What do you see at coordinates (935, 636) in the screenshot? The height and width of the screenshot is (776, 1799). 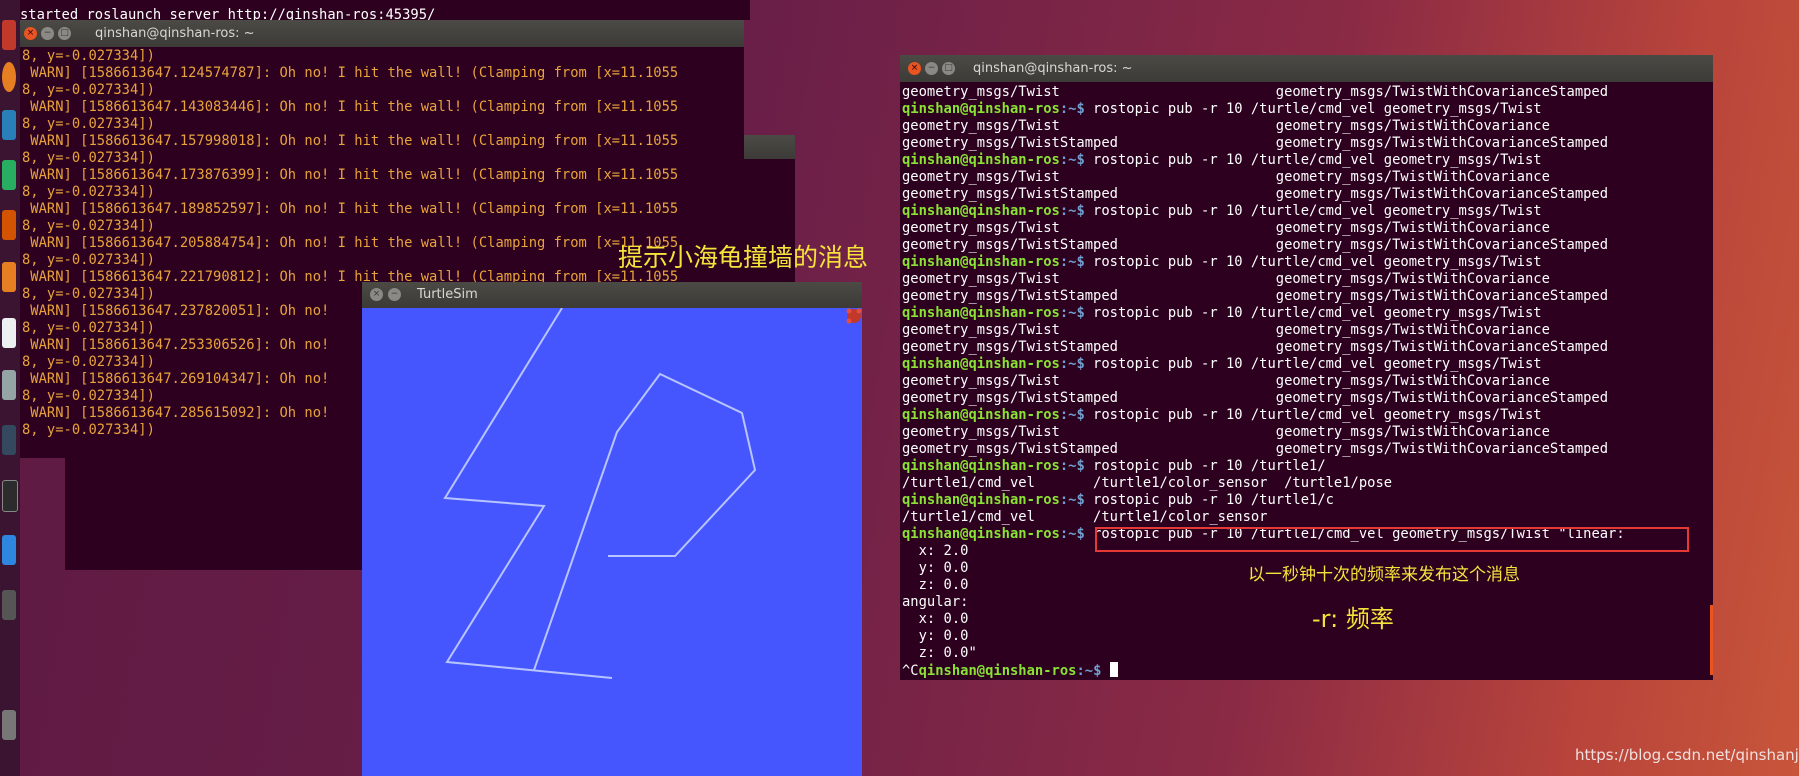 I see `terminal-line: y: 0.0` at bounding box center [935, 636].